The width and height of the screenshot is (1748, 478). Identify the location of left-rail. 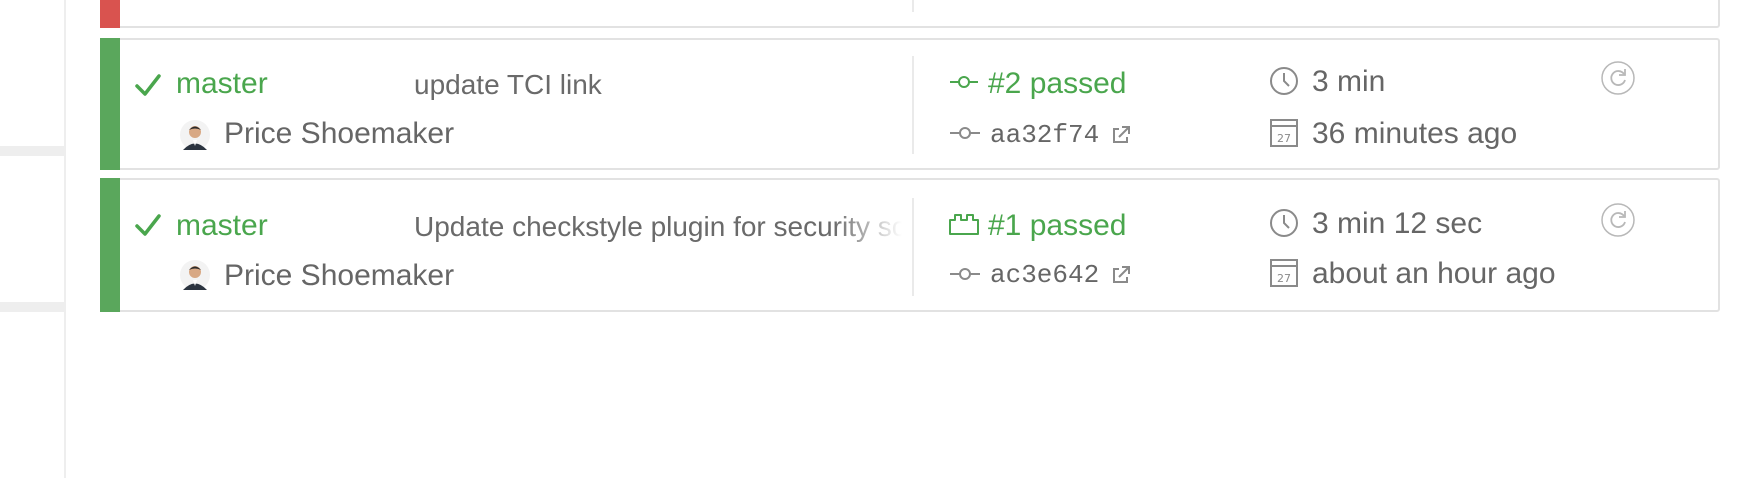
(33, 239).